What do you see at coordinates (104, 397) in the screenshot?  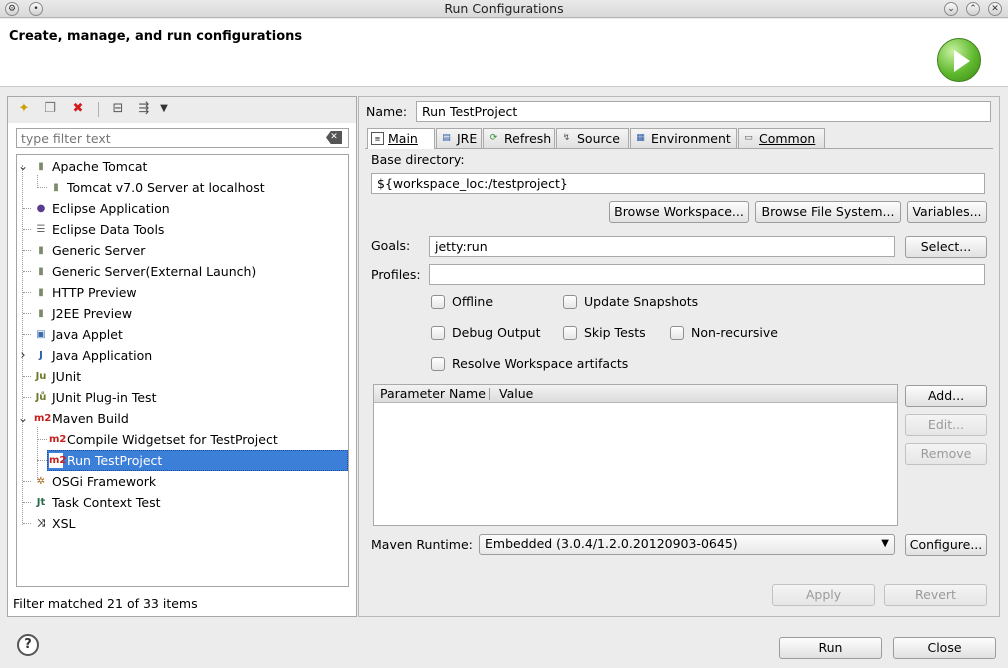 I see `tree-item-label: JUnit Plug-in Test` at bounding box center [104, 397].